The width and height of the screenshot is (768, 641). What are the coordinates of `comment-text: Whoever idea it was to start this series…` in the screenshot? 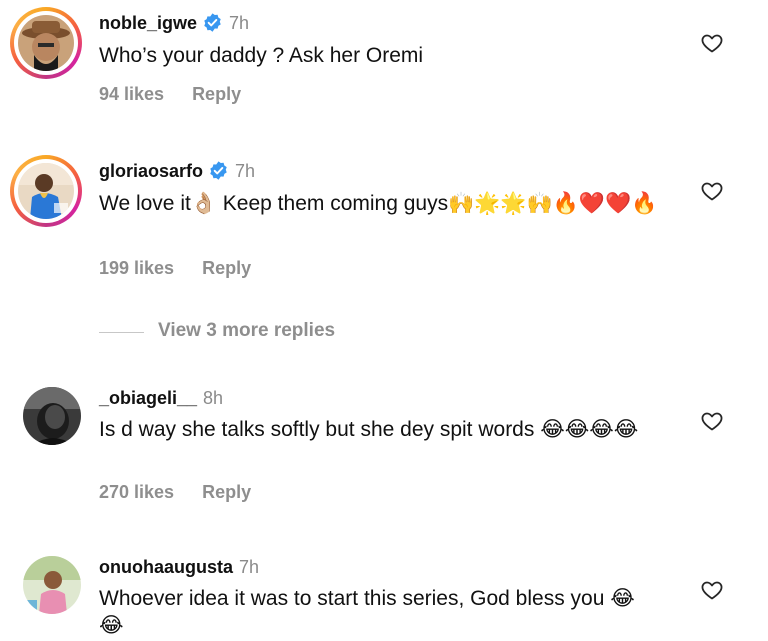 It's located at (367, 612).